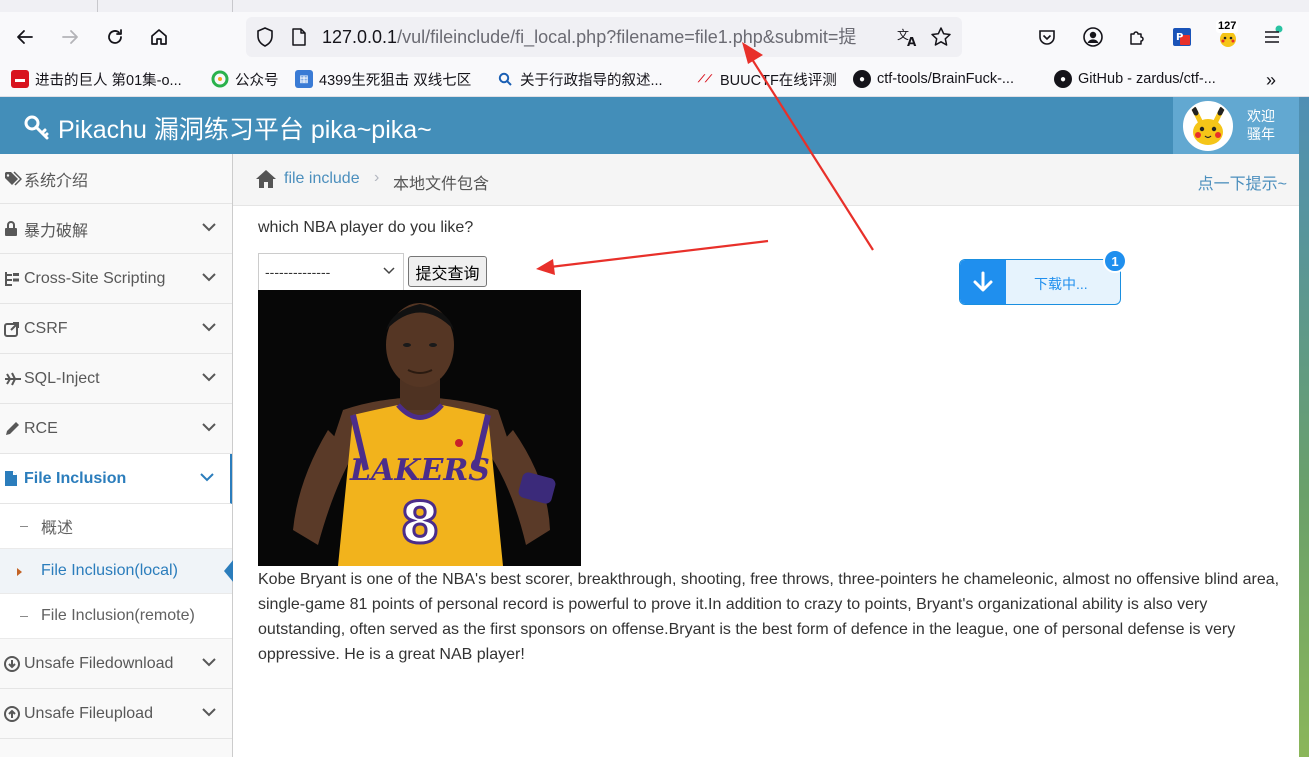 The height and width of the screenshot is (757, 1309). I want to click on select-value: --------------, so click(298, 272).